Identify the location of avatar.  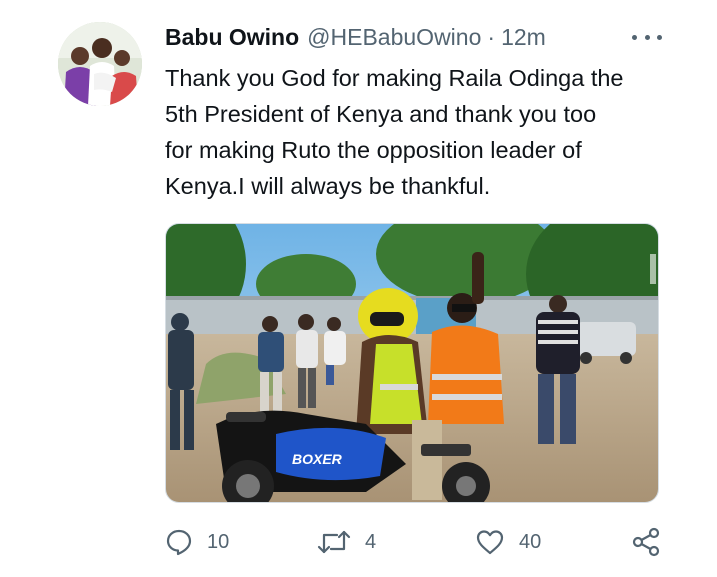
(100, 64).